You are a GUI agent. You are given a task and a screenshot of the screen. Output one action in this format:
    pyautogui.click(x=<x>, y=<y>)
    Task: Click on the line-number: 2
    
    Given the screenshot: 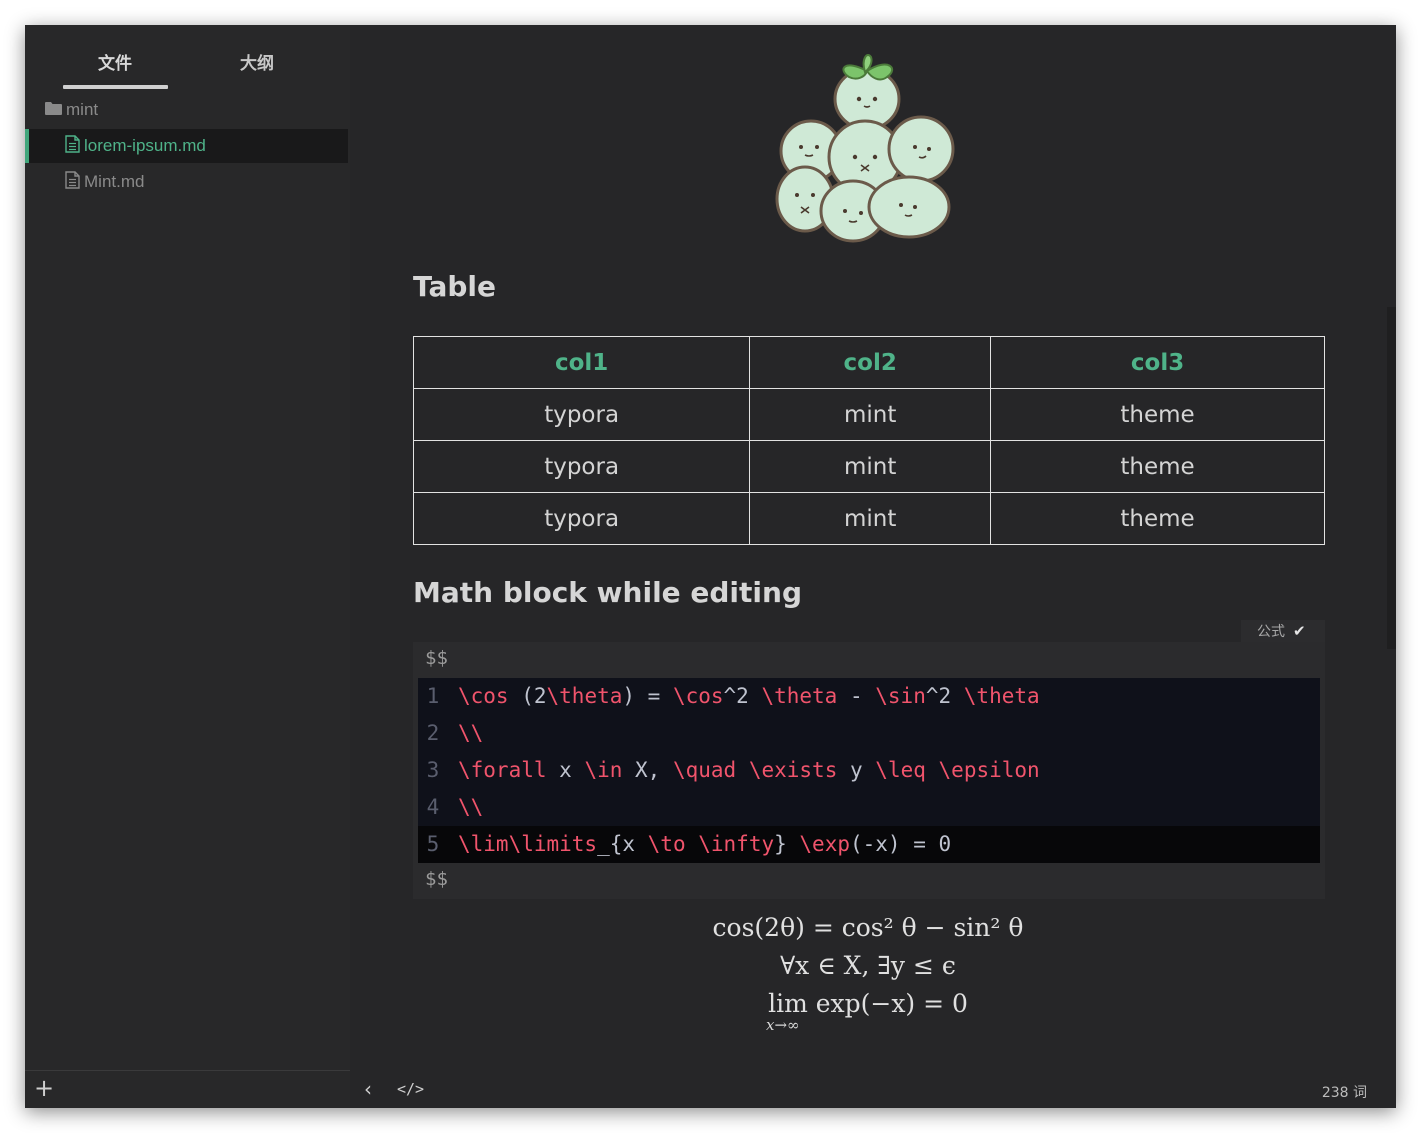 What is the action you would take?
    pyautogui.click(x=433, y=733)
    